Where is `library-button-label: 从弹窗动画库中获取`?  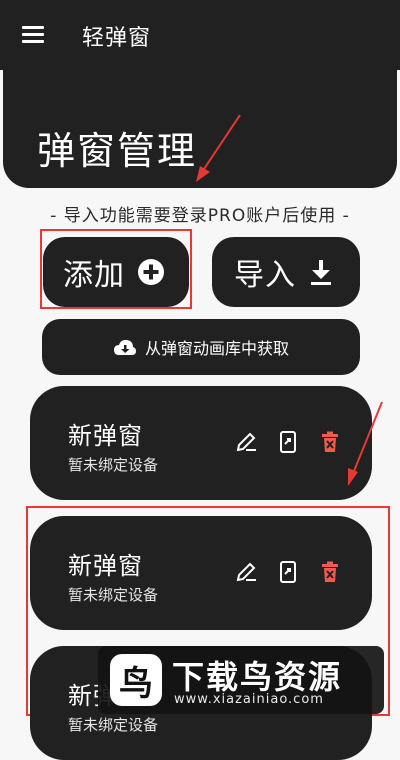 library-button-label: 从弹窗动画库中获取 is located at coordinates (216, 348).